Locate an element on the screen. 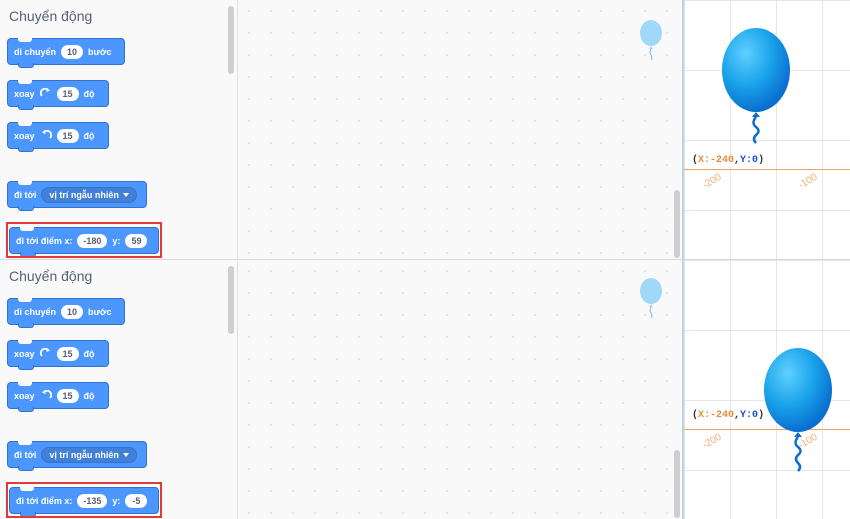  x-axis-line is located at coordinates (767, 169).